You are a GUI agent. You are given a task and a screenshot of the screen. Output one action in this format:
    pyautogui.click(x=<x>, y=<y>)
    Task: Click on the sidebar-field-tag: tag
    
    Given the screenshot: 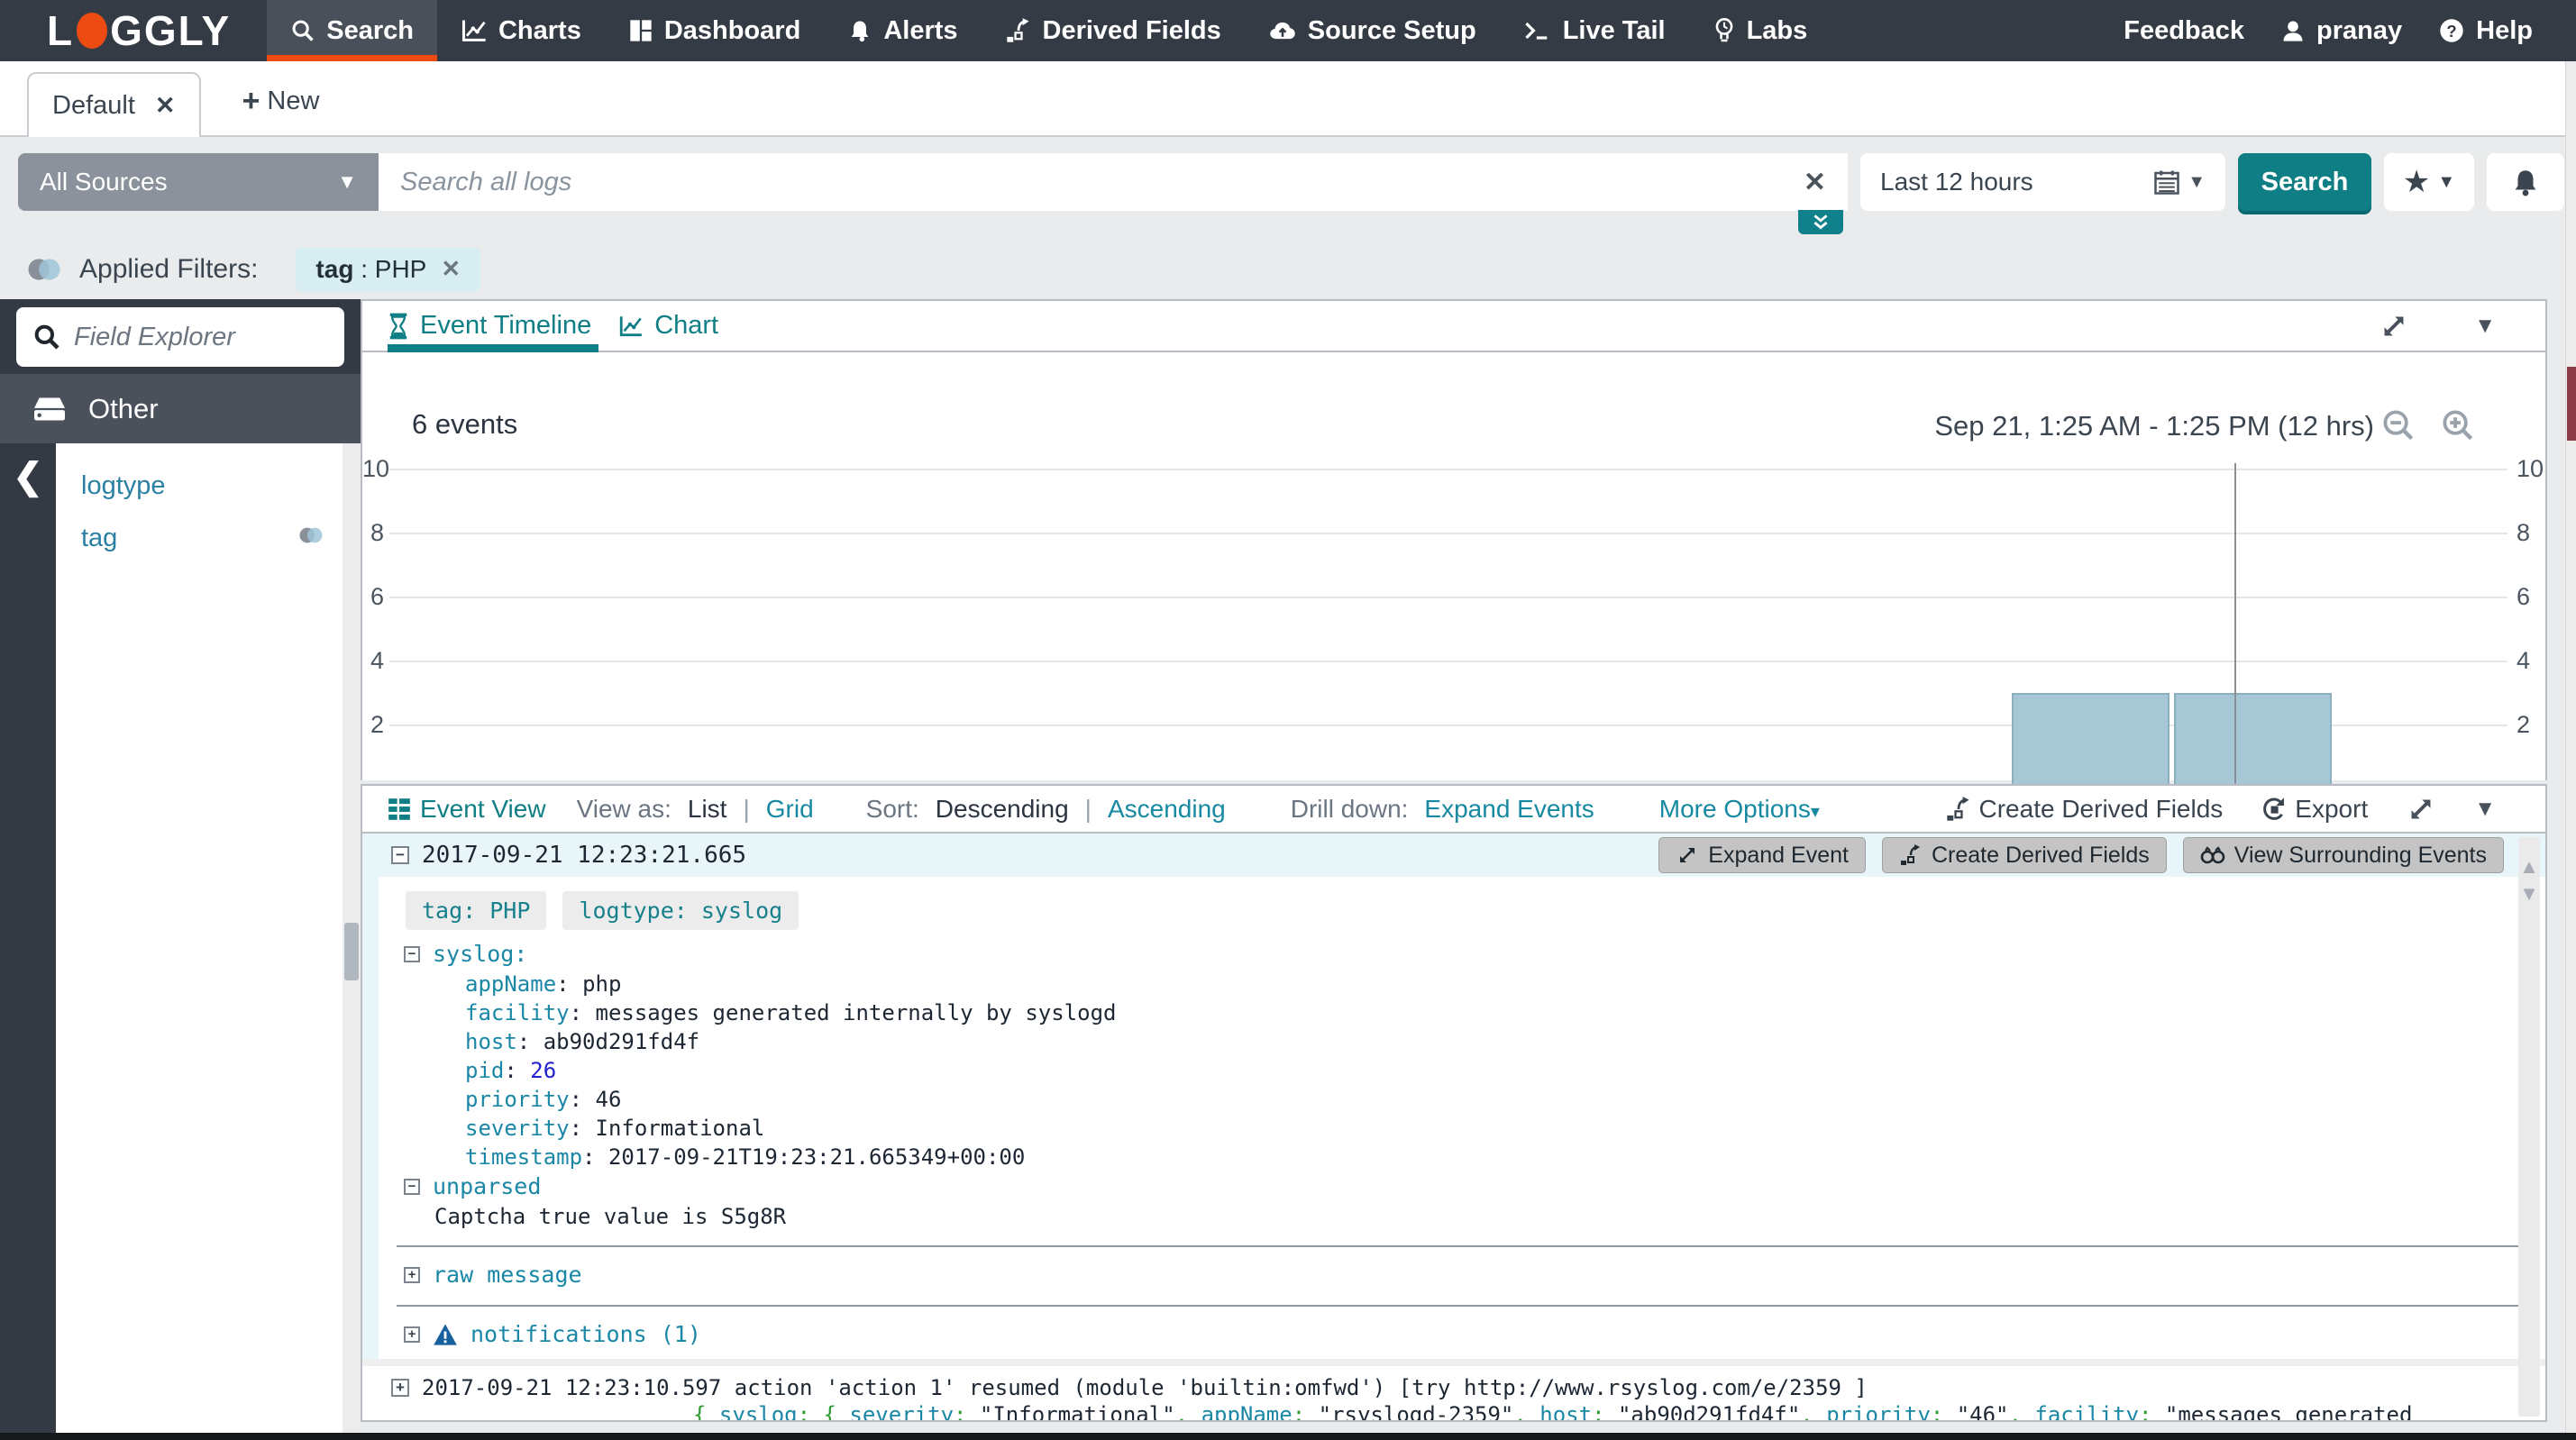 What is the action you would take?
    pyautogui.click(x=208, y=538)
    